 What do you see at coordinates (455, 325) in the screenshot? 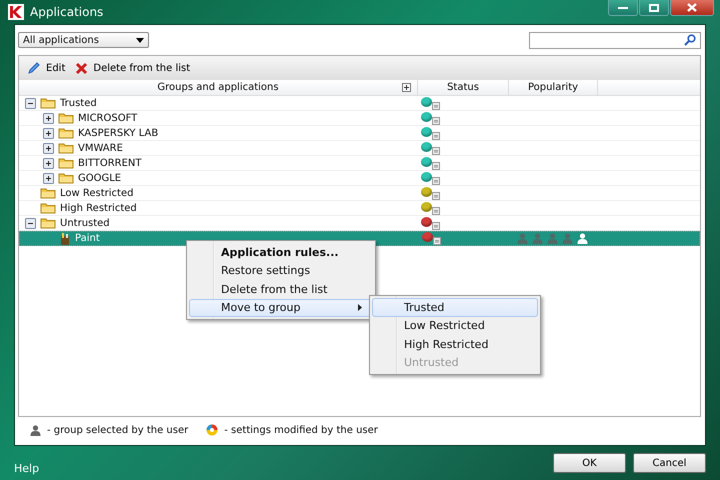
I see `menu-item: Low Restricted` at bounding box center [455, 325].